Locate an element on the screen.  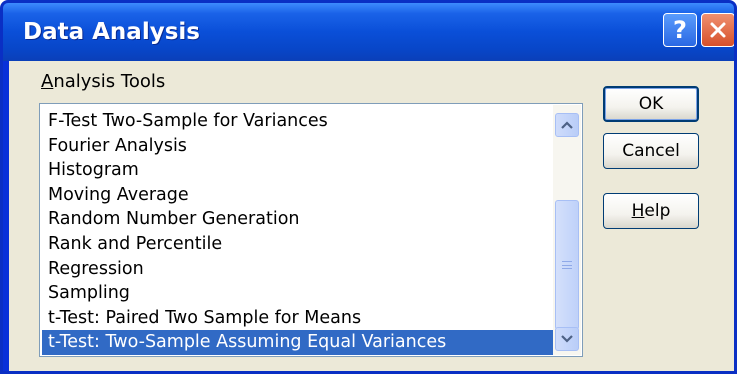
list-item: t-Test: Paired Two Sample for Means is located at coordinates (298, 318).